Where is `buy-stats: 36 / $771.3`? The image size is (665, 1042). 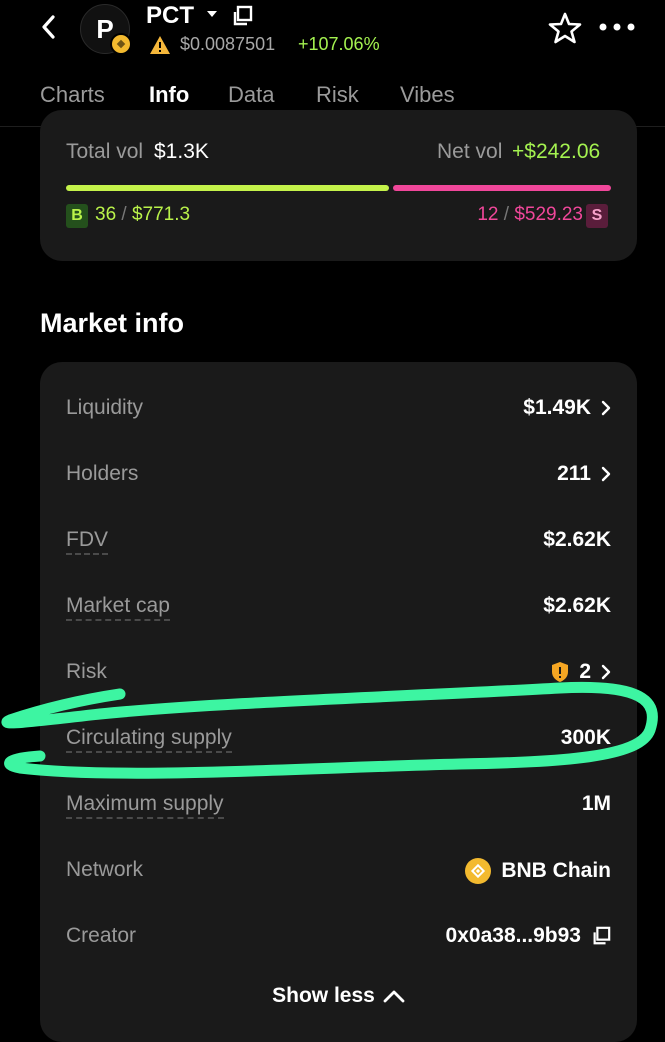 buy-stats: 36 / $771.3 is located at coordinates (143, 214).